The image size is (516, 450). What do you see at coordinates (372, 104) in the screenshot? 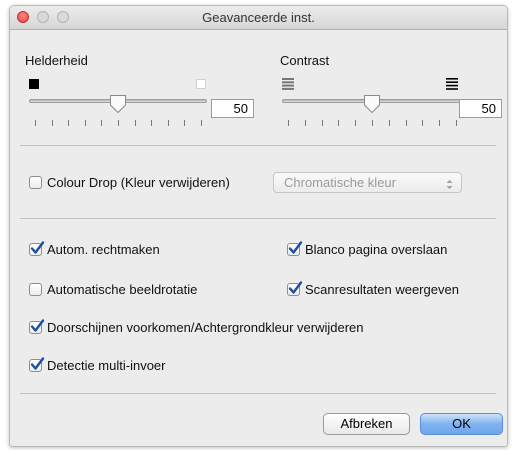
I see `contrast-slider-thumb` at bounding box center [372, 104].